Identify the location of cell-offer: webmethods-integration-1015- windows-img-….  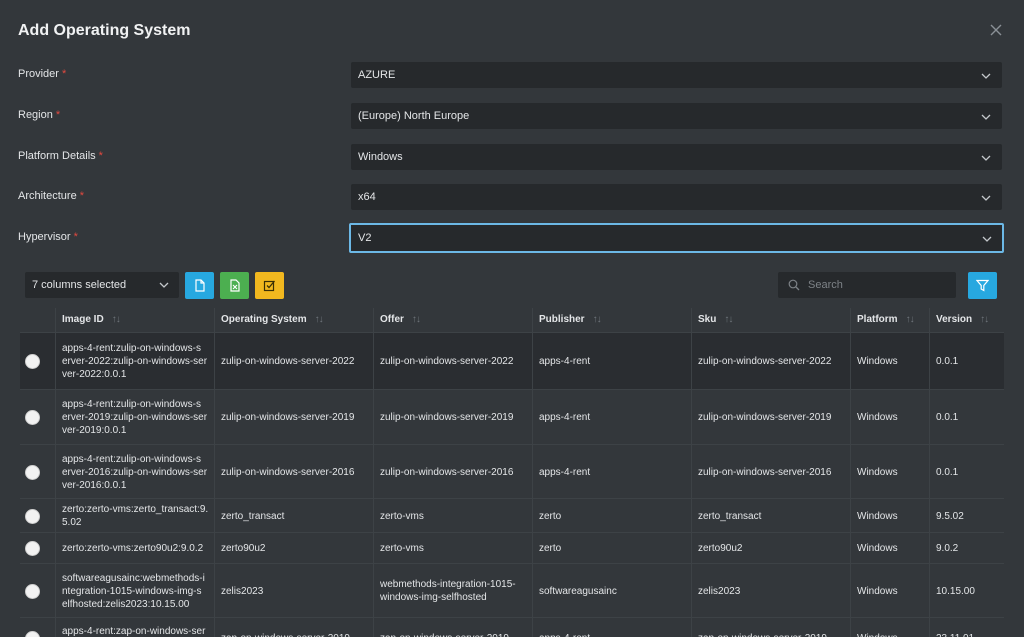
(448, 591).